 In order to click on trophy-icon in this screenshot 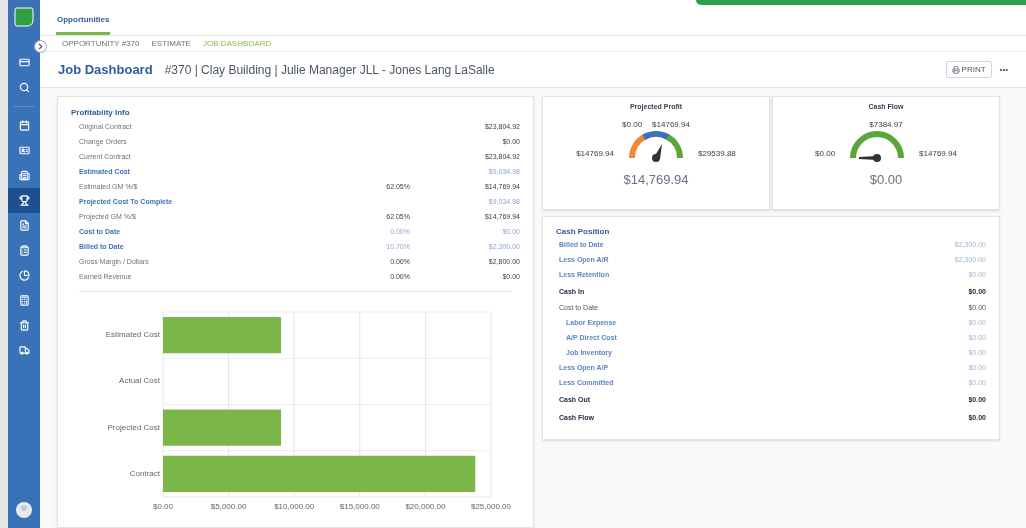, I will do `click(24, 200)`.